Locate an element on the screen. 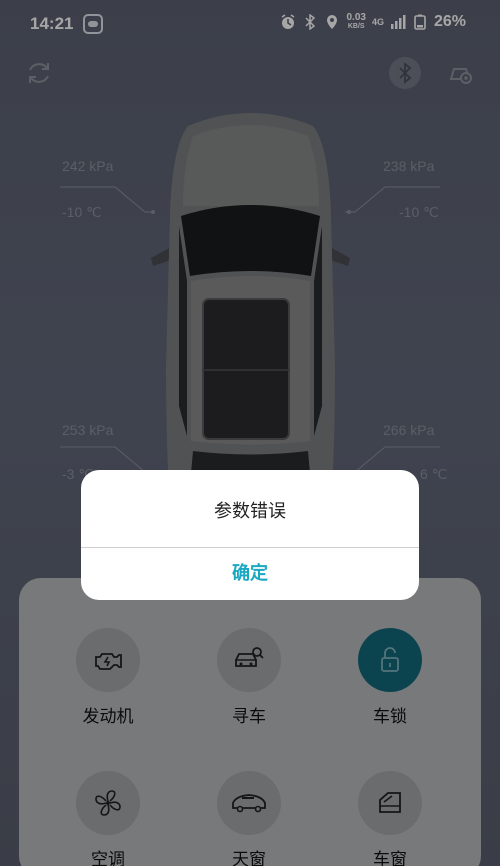 This screenshot has height=866, width=500. error-dialog: 参数错误 确定 is located at coordinates (250, 535).